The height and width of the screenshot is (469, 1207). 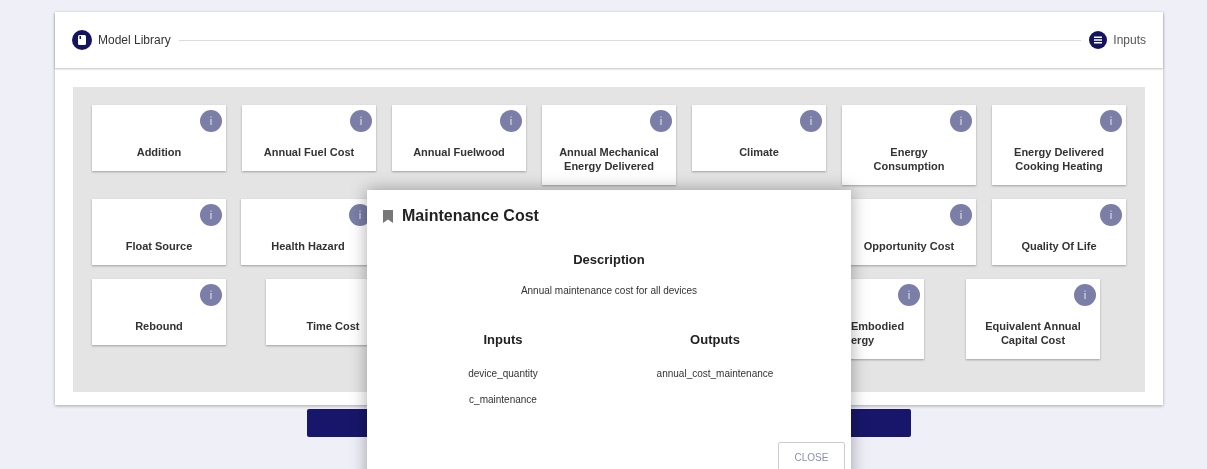 I want to click on card-title: Energy Consumption, so click(x=909, y=159).